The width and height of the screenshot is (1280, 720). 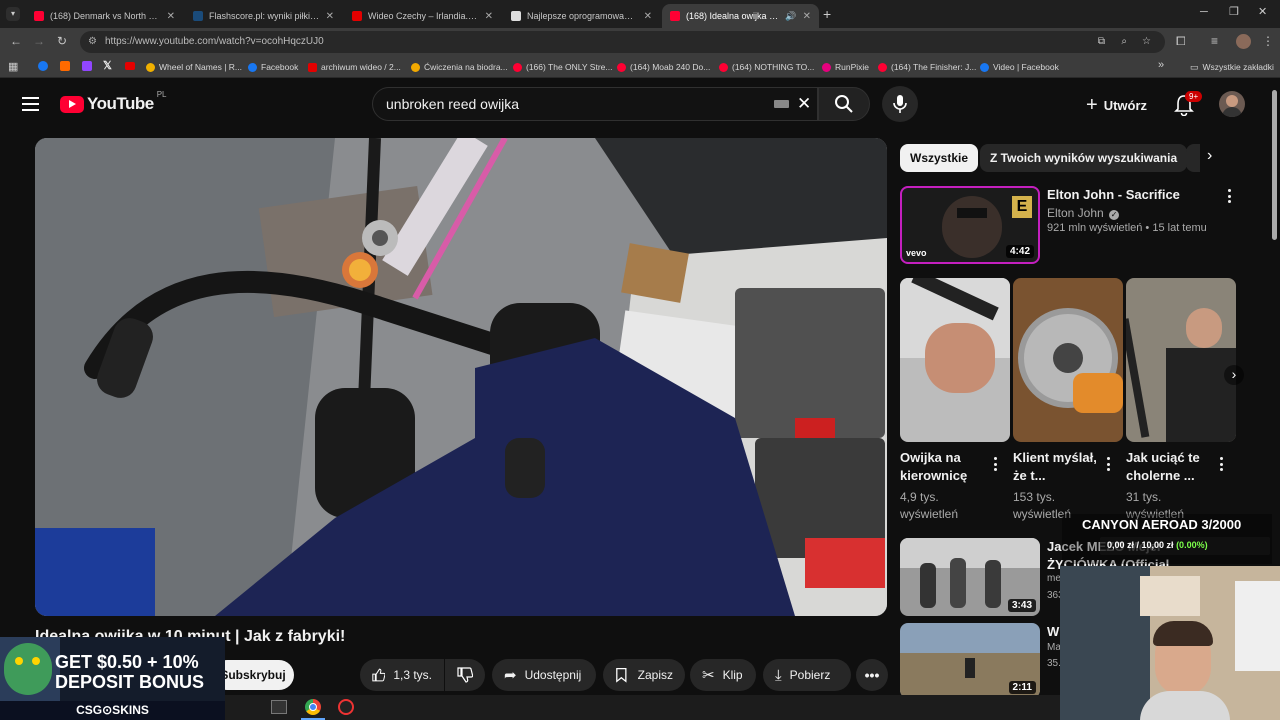 I want to click on tab-title: Wideo Czechy – Irlandia. Highli, so click(x=423, y=16).